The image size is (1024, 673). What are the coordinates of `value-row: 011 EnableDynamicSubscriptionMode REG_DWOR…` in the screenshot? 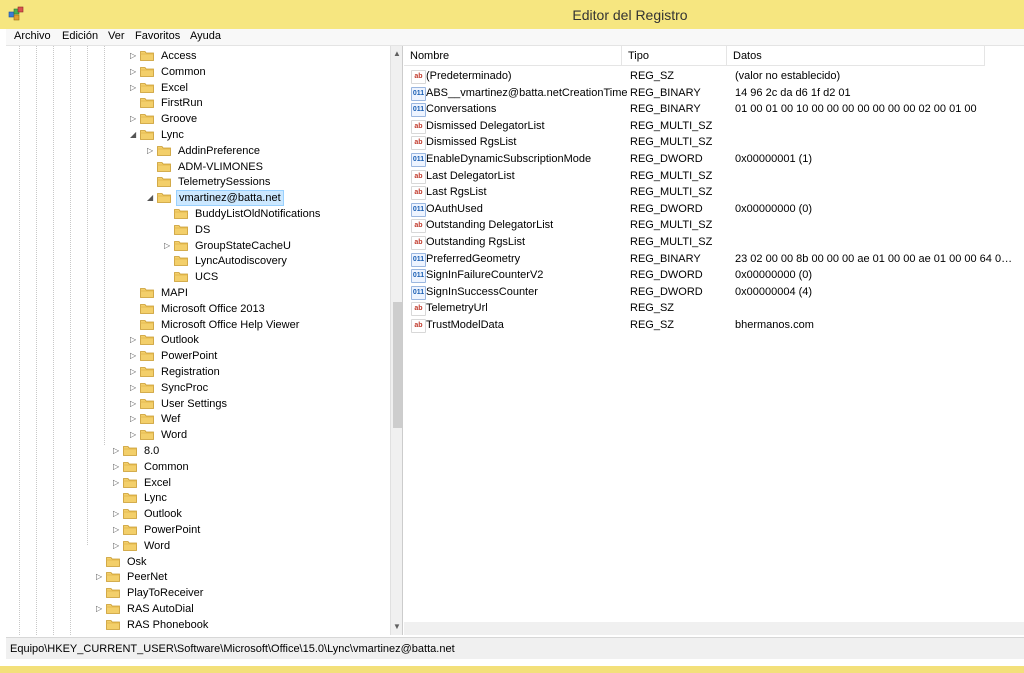 It's located at (714, 159).